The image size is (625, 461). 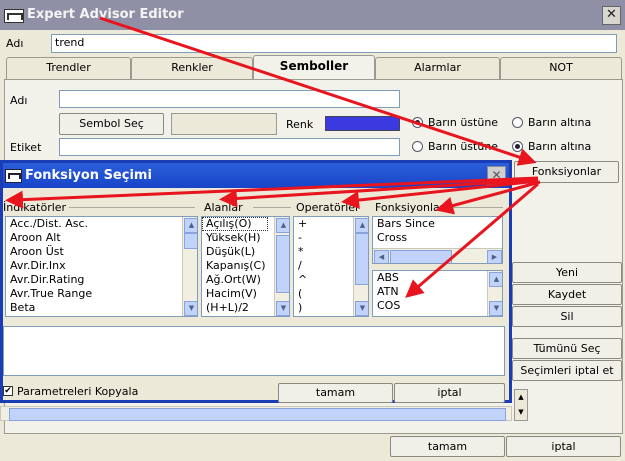 I want to click on label-label: Etiket, so click(x=26, y=147).